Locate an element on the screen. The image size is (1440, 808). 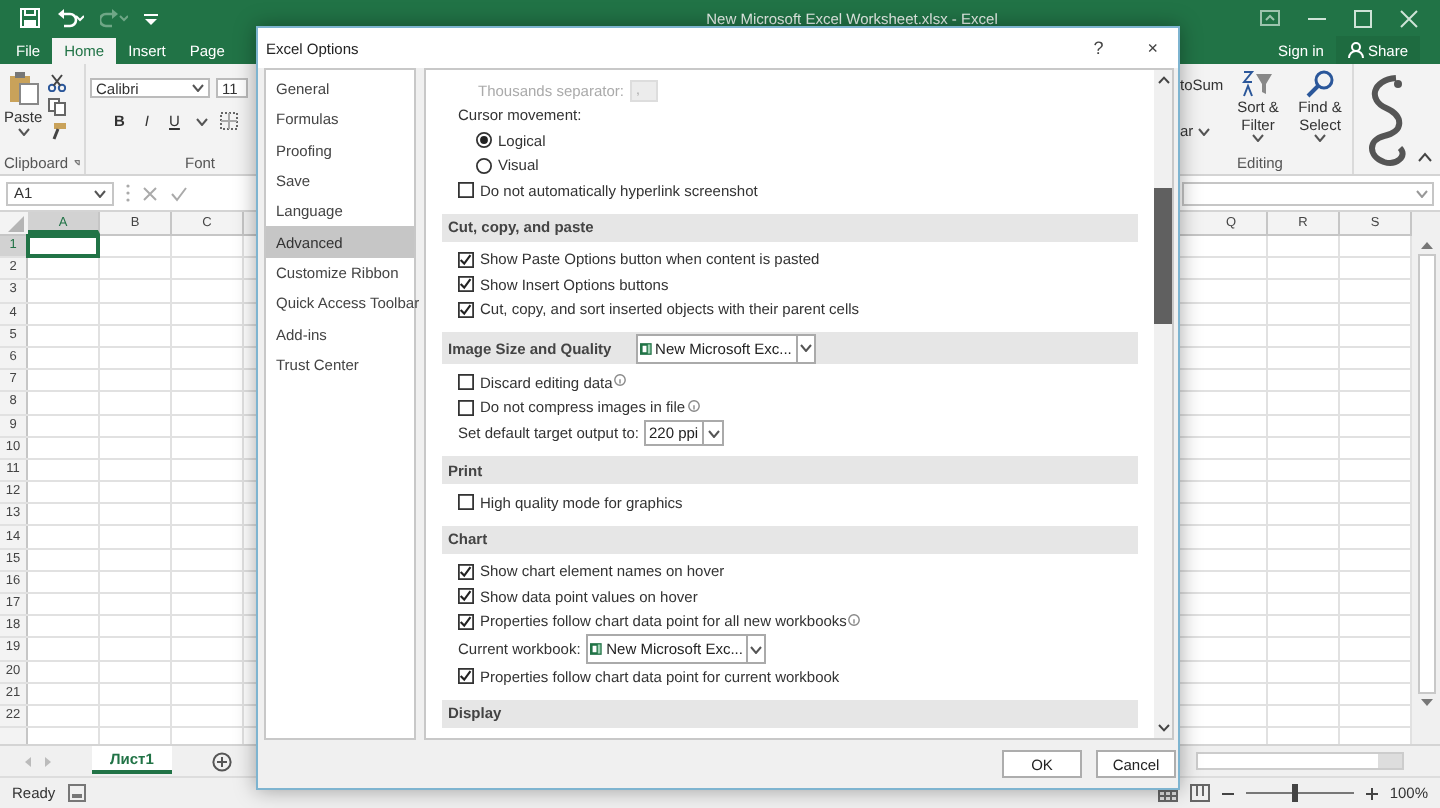
undo-icon is located at coordinates (70, 18).